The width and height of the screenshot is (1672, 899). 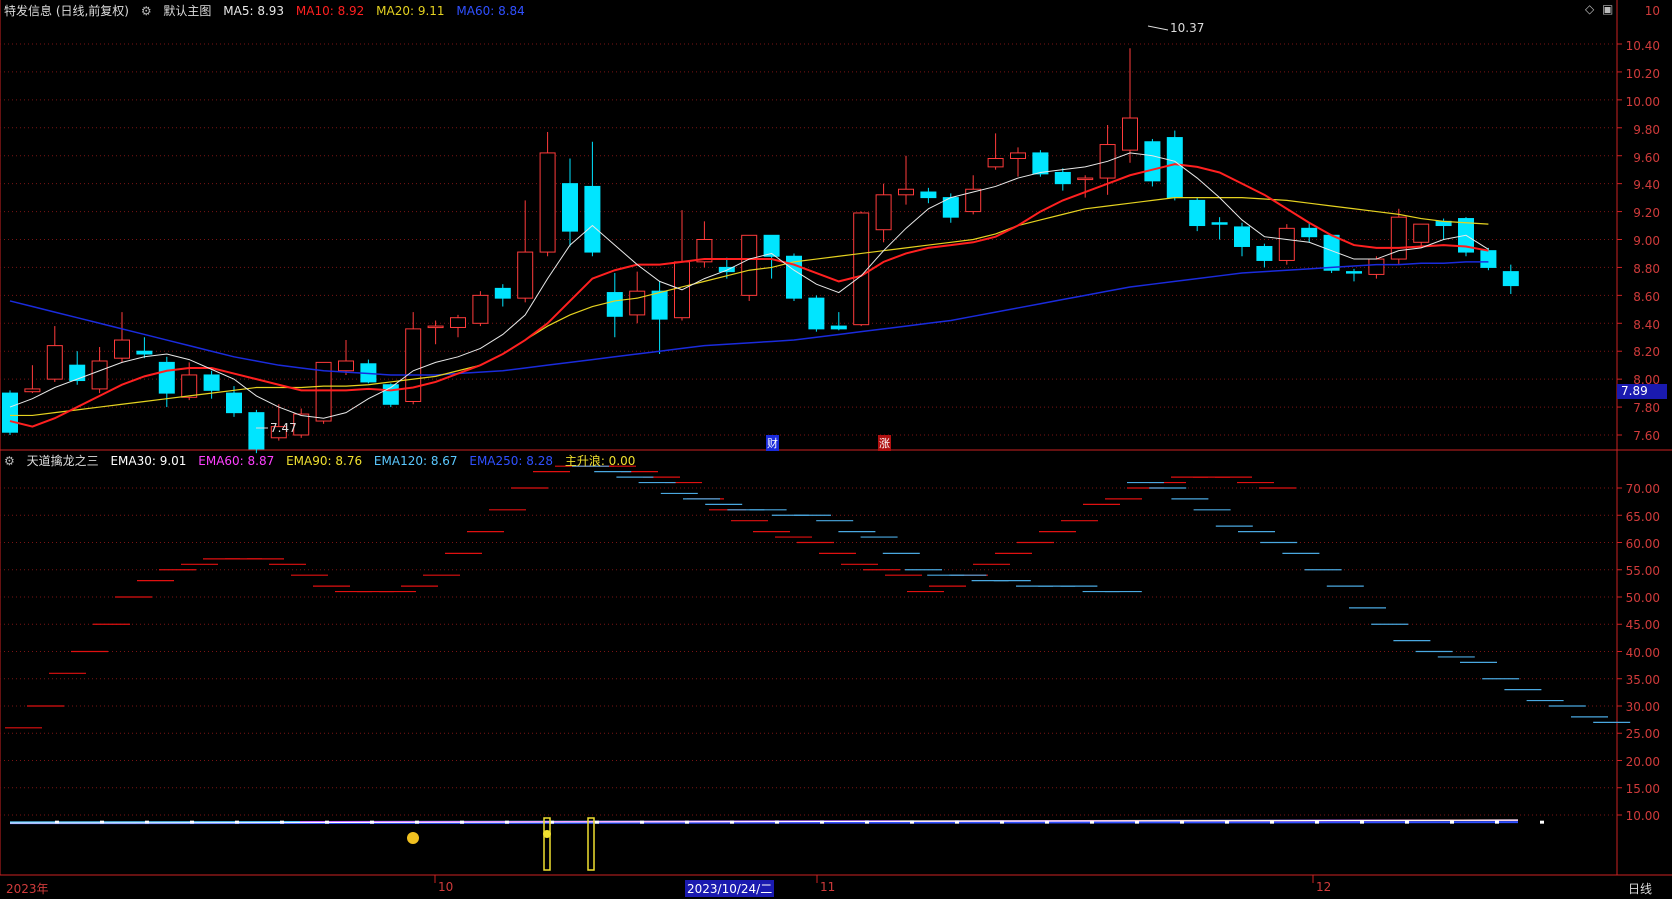 What do you see at coordinates (1589, 9) in the screenshot?
I see `diamond-icon: ◇` at bounding box center [1589, 9].